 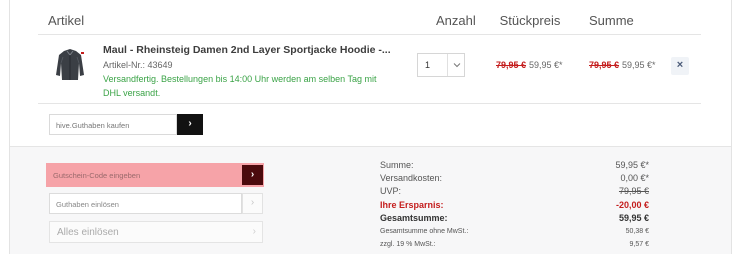 I want to click on line-total-new: 59,95 €*, so click(x=639, y=65).